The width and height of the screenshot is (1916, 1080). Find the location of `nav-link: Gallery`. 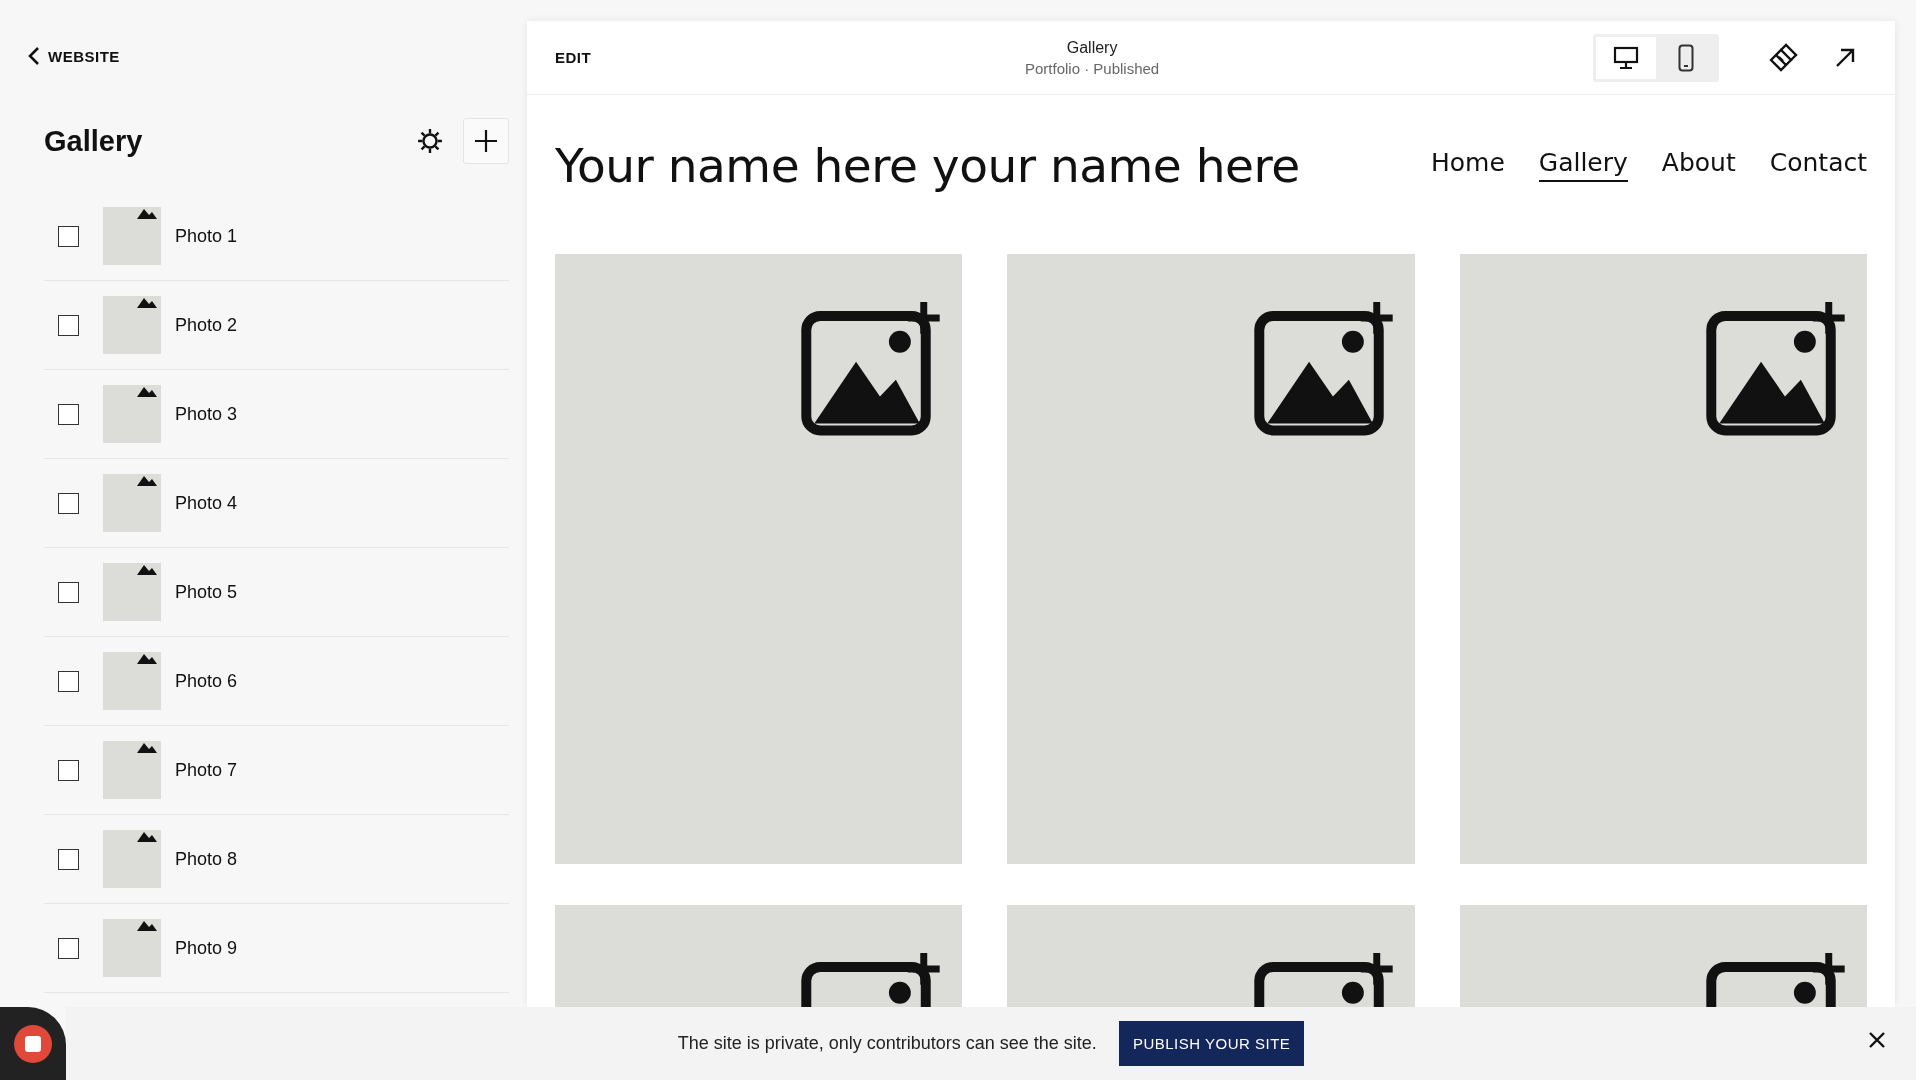

nav-link: Gallery is located at coordinates (1583, 165).